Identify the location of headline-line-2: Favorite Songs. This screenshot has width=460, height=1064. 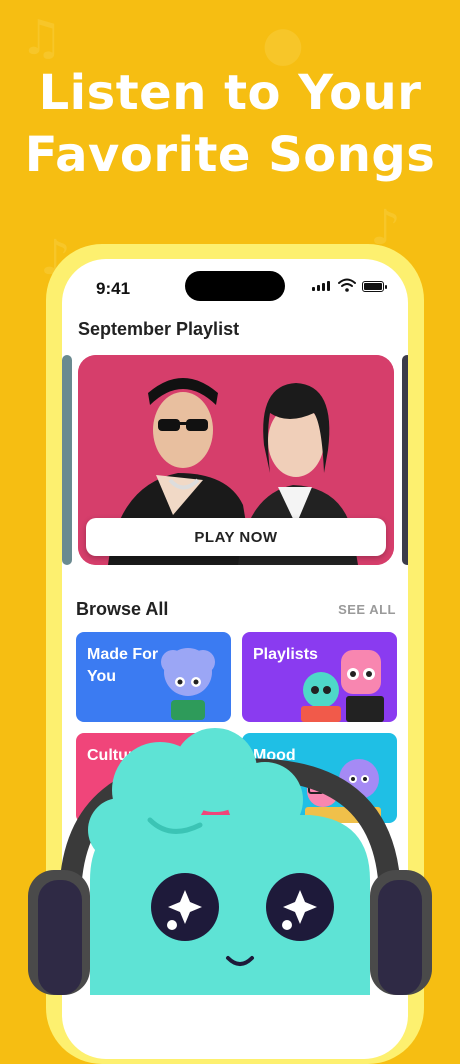
(230, 155).